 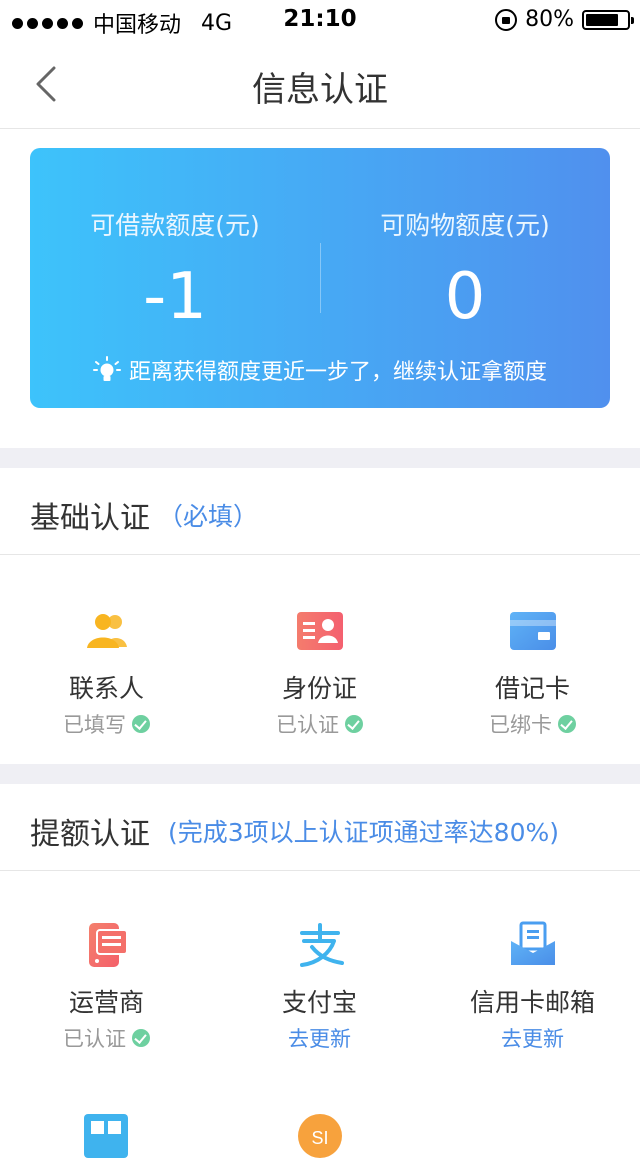 I want to click on debit-card-status: 已绑卡, so click(x=532, y=724).